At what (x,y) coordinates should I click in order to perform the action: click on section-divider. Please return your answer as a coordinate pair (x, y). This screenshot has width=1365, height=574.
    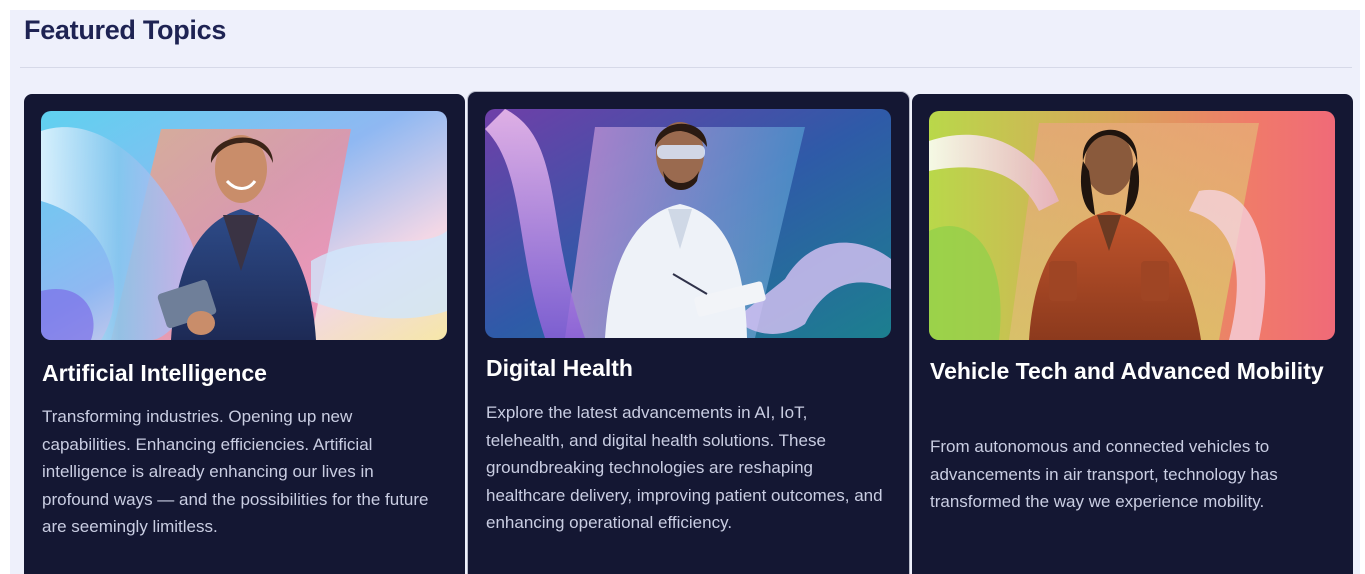
    Looking at the image, I should click on (686, 67).